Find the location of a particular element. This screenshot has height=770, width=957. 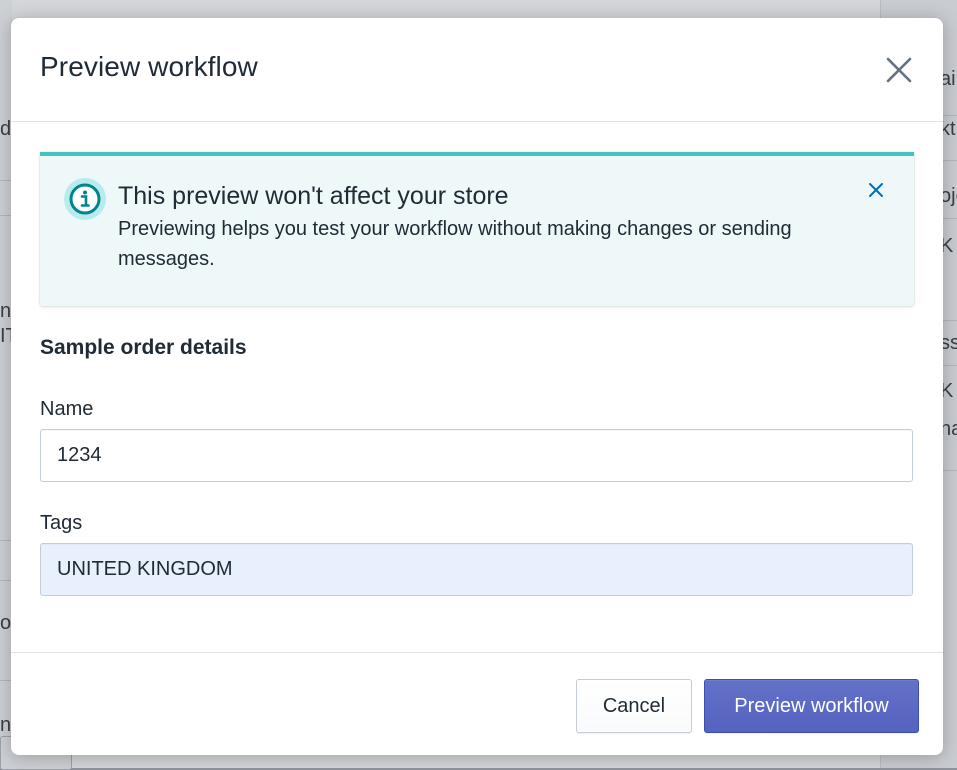

preview-workflow-button: Preview workflow is located at coordinates (811, 706).